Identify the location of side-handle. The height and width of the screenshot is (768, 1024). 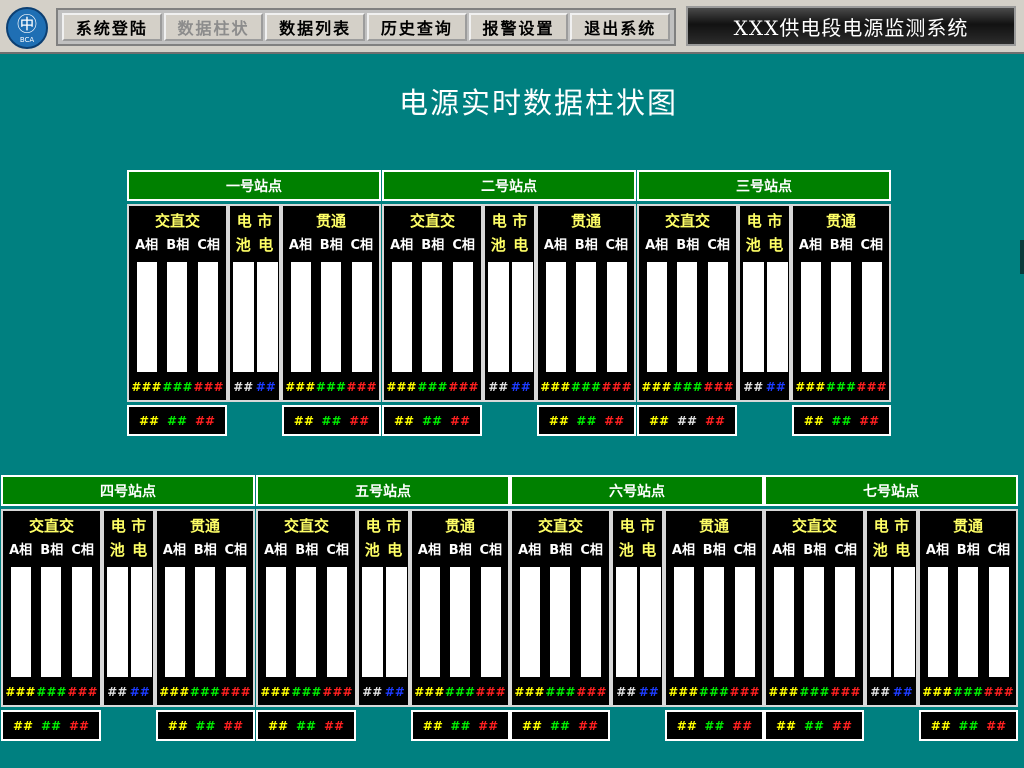
(1022, 257).